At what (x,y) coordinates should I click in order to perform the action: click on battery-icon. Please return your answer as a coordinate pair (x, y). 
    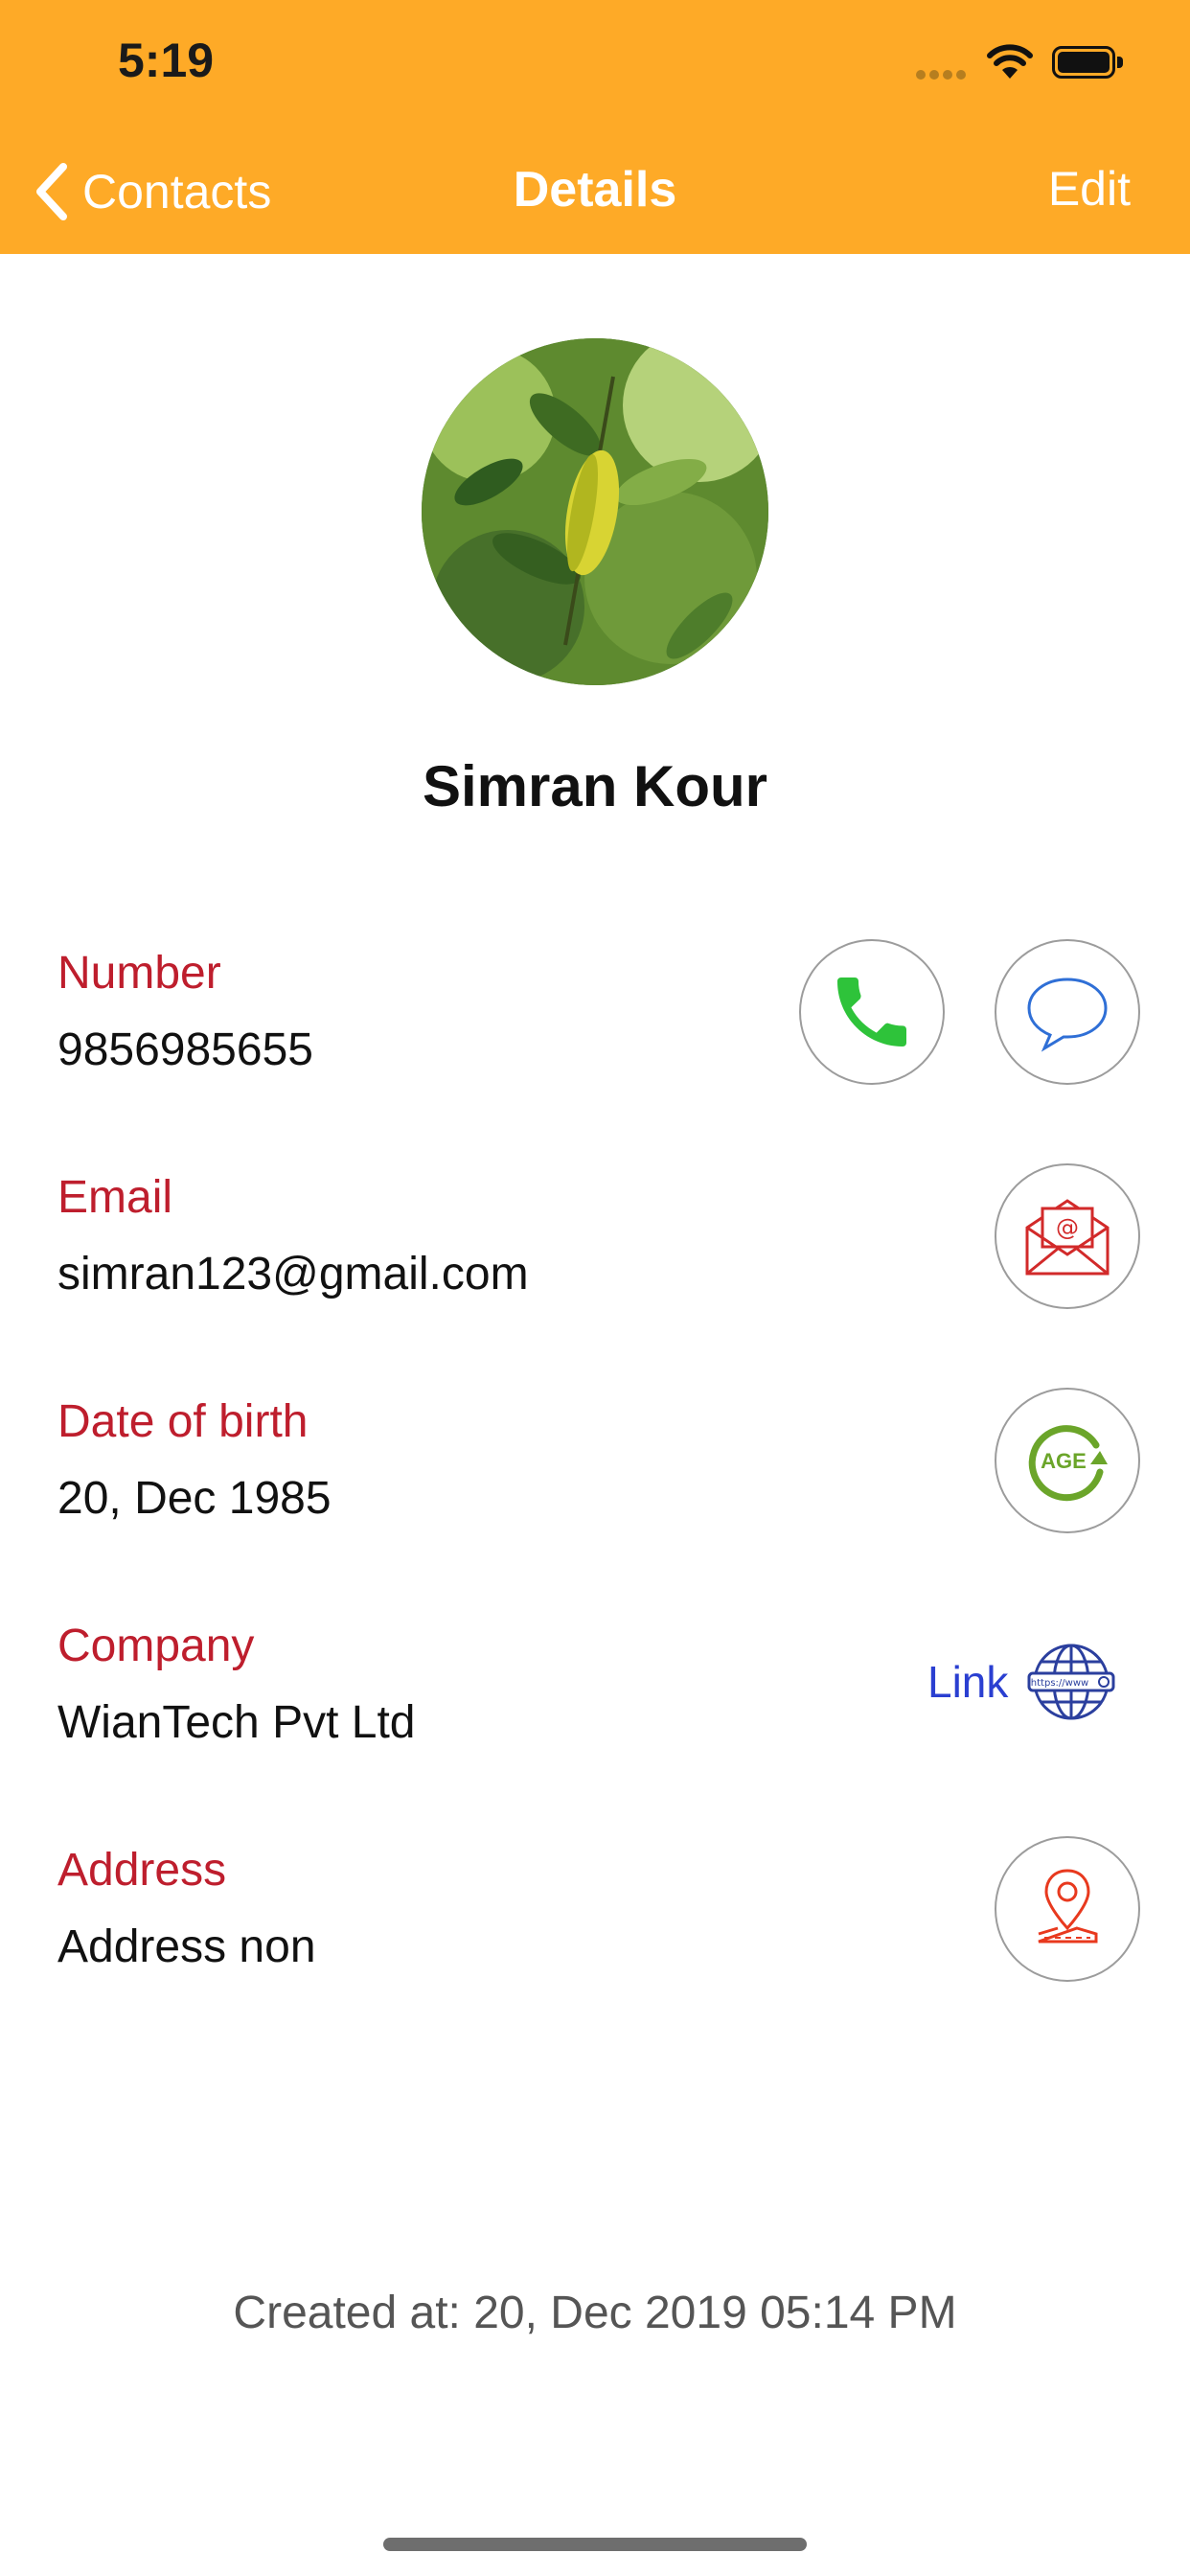
    Looking at the image, I should click on (1089, 63).